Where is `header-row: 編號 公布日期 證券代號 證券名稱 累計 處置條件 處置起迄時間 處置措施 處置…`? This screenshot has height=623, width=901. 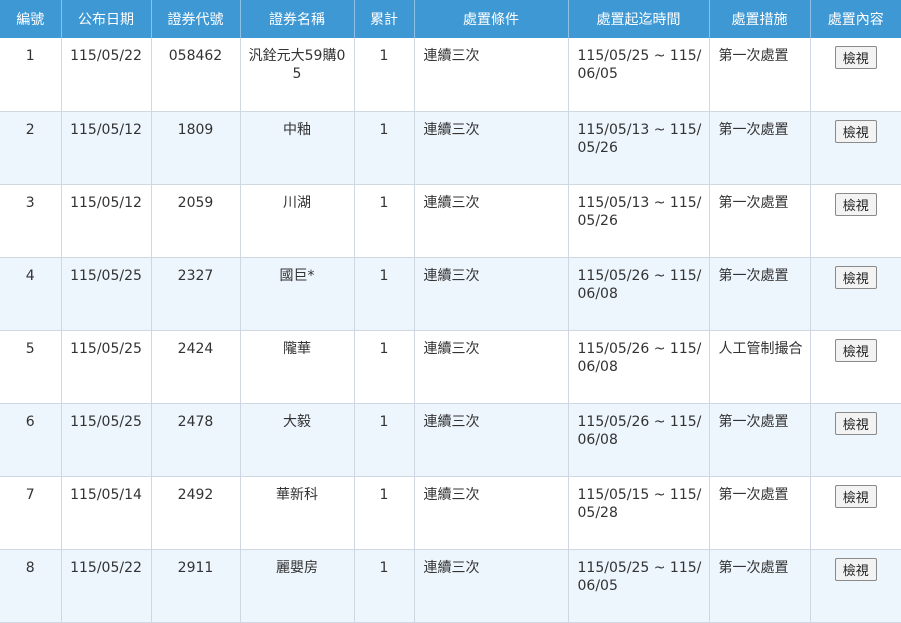 header-row: 編號 公布日期 證券代號 證券名稱 累計 處置條件 處置起迄時間 處置措施 處置… is located at coordinates (450, 19).